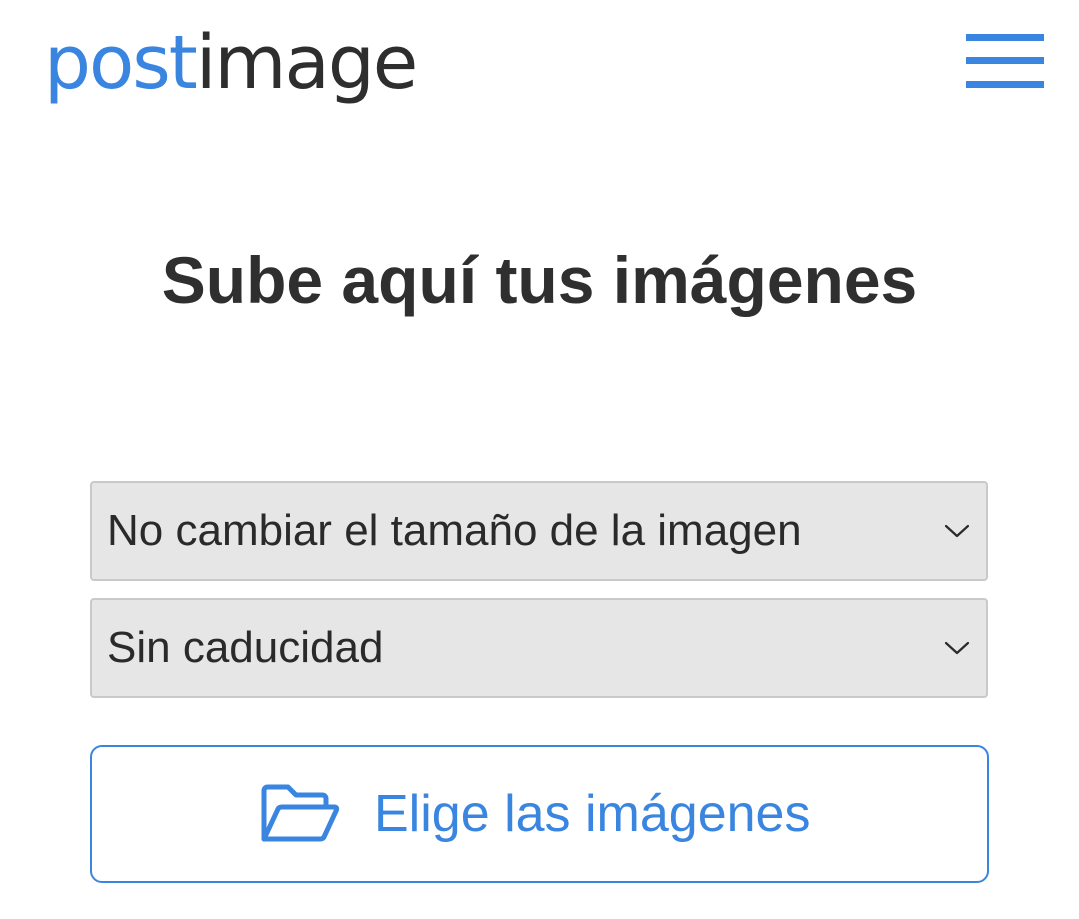  What do you see at coordinates (245, 647) in the screenshot?
I see `expiry-select-value: Sin caducidad` at bounding box center [245, 647].